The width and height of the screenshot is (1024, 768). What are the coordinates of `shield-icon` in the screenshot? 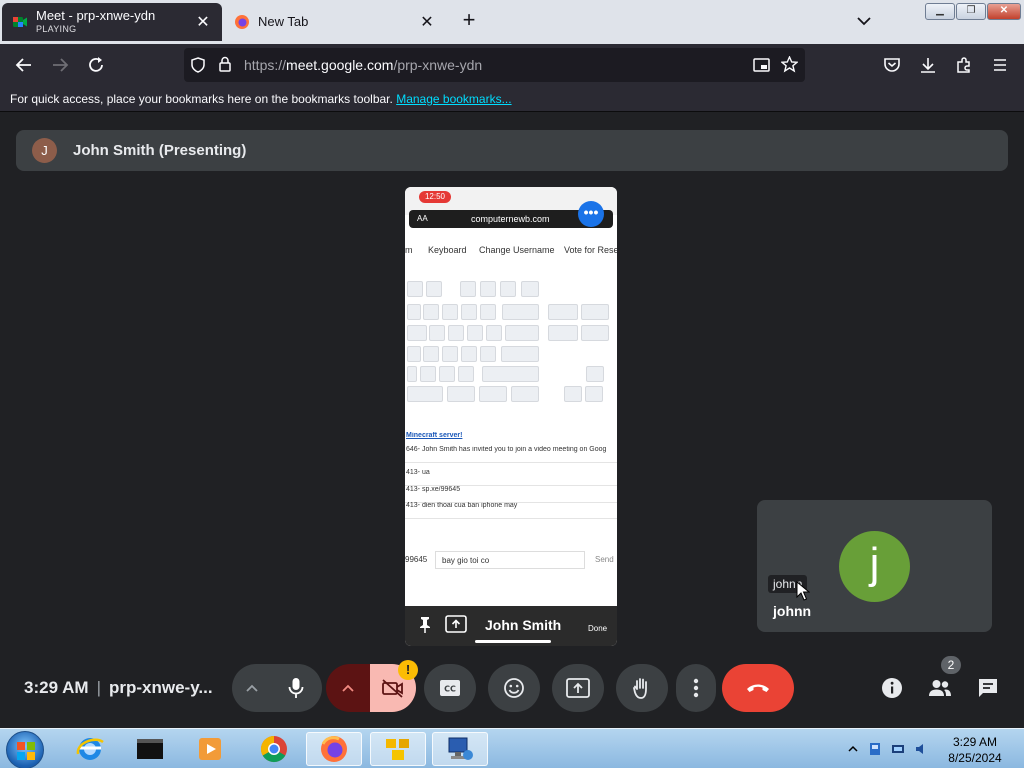 It's located at (198, 65).